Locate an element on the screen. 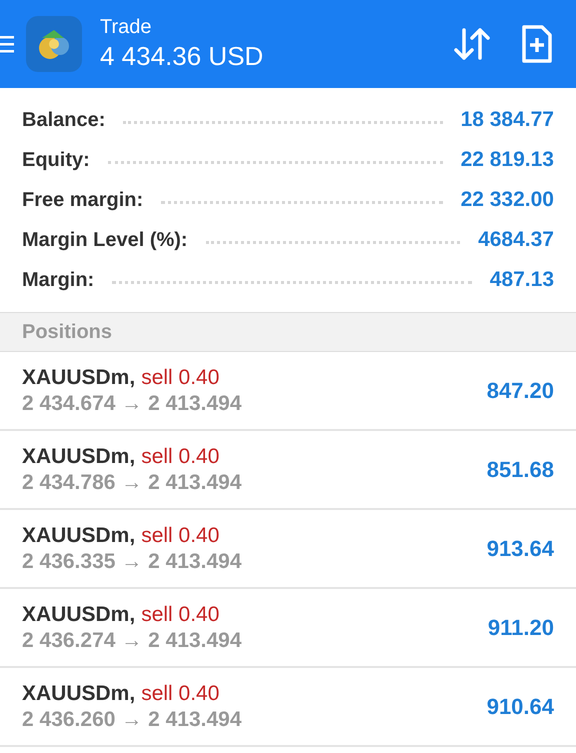 Image resolution: width=576 pixels, height=753 pixels. summary-value: 4684.37 is located at coordinates (516, 240).